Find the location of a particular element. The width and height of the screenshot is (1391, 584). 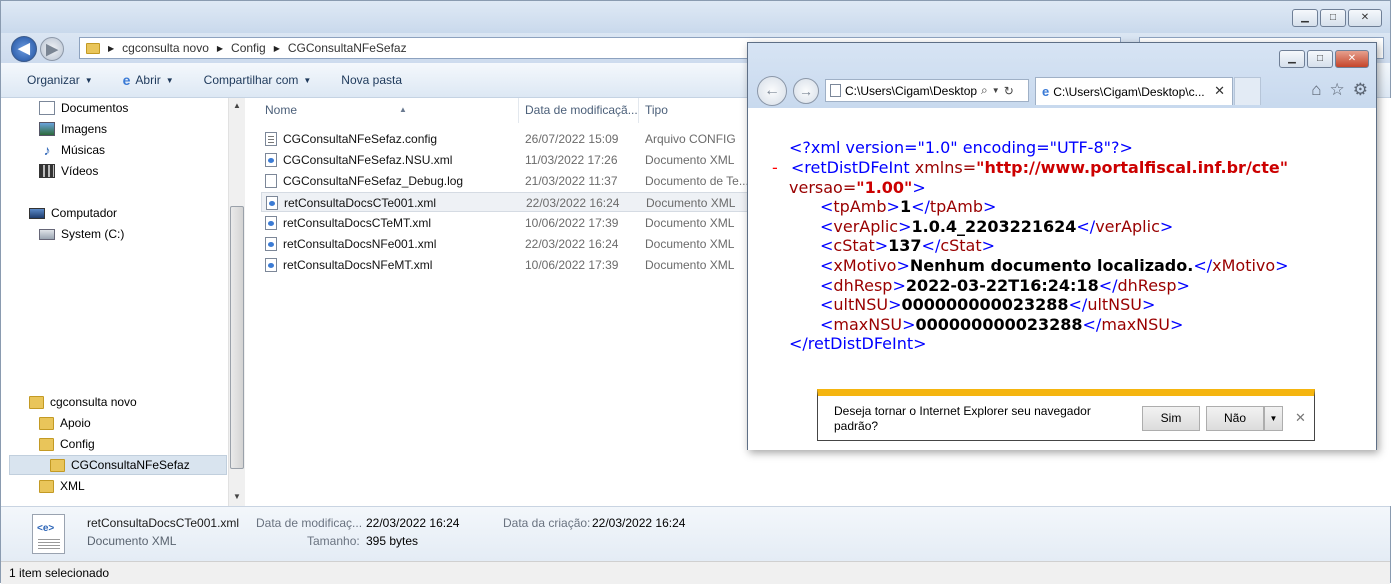

gear-icon: ⚙ is located at coordinates (1360, 90).